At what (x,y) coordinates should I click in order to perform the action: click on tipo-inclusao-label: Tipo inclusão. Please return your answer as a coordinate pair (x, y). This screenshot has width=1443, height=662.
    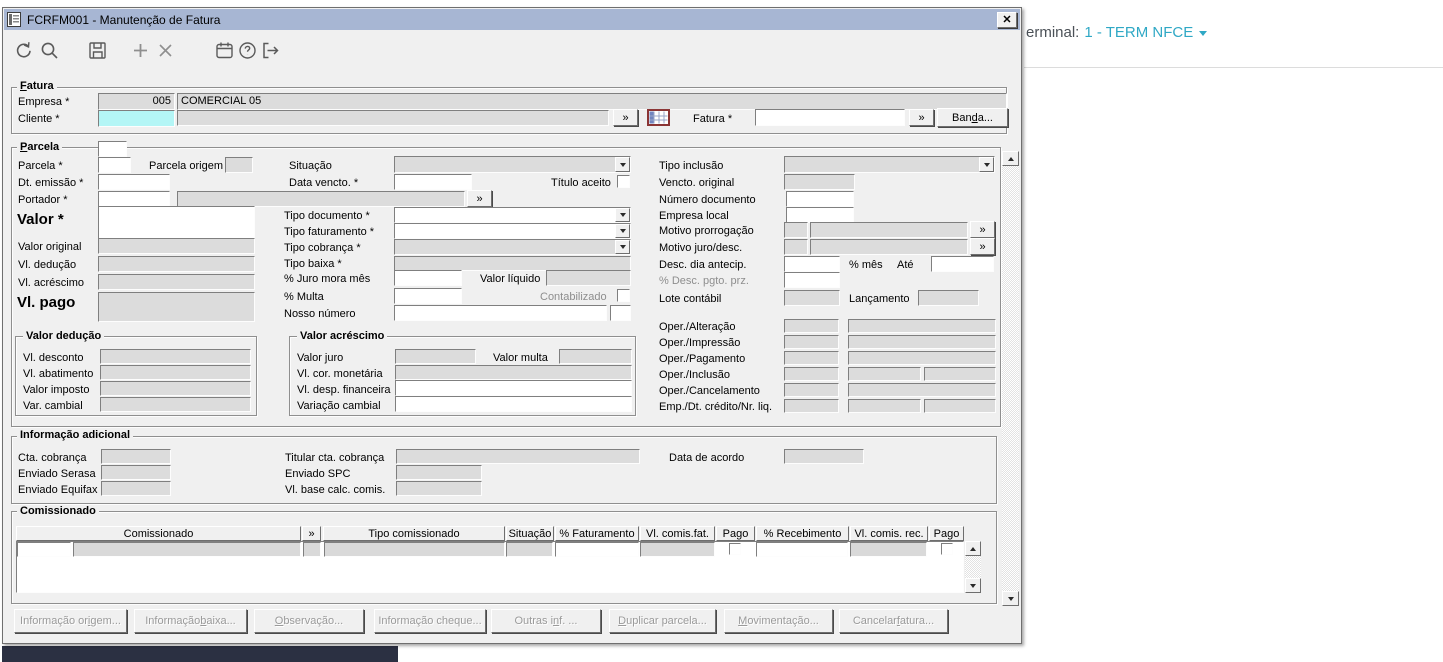
    Looking at the image, I should click on (691, 166).